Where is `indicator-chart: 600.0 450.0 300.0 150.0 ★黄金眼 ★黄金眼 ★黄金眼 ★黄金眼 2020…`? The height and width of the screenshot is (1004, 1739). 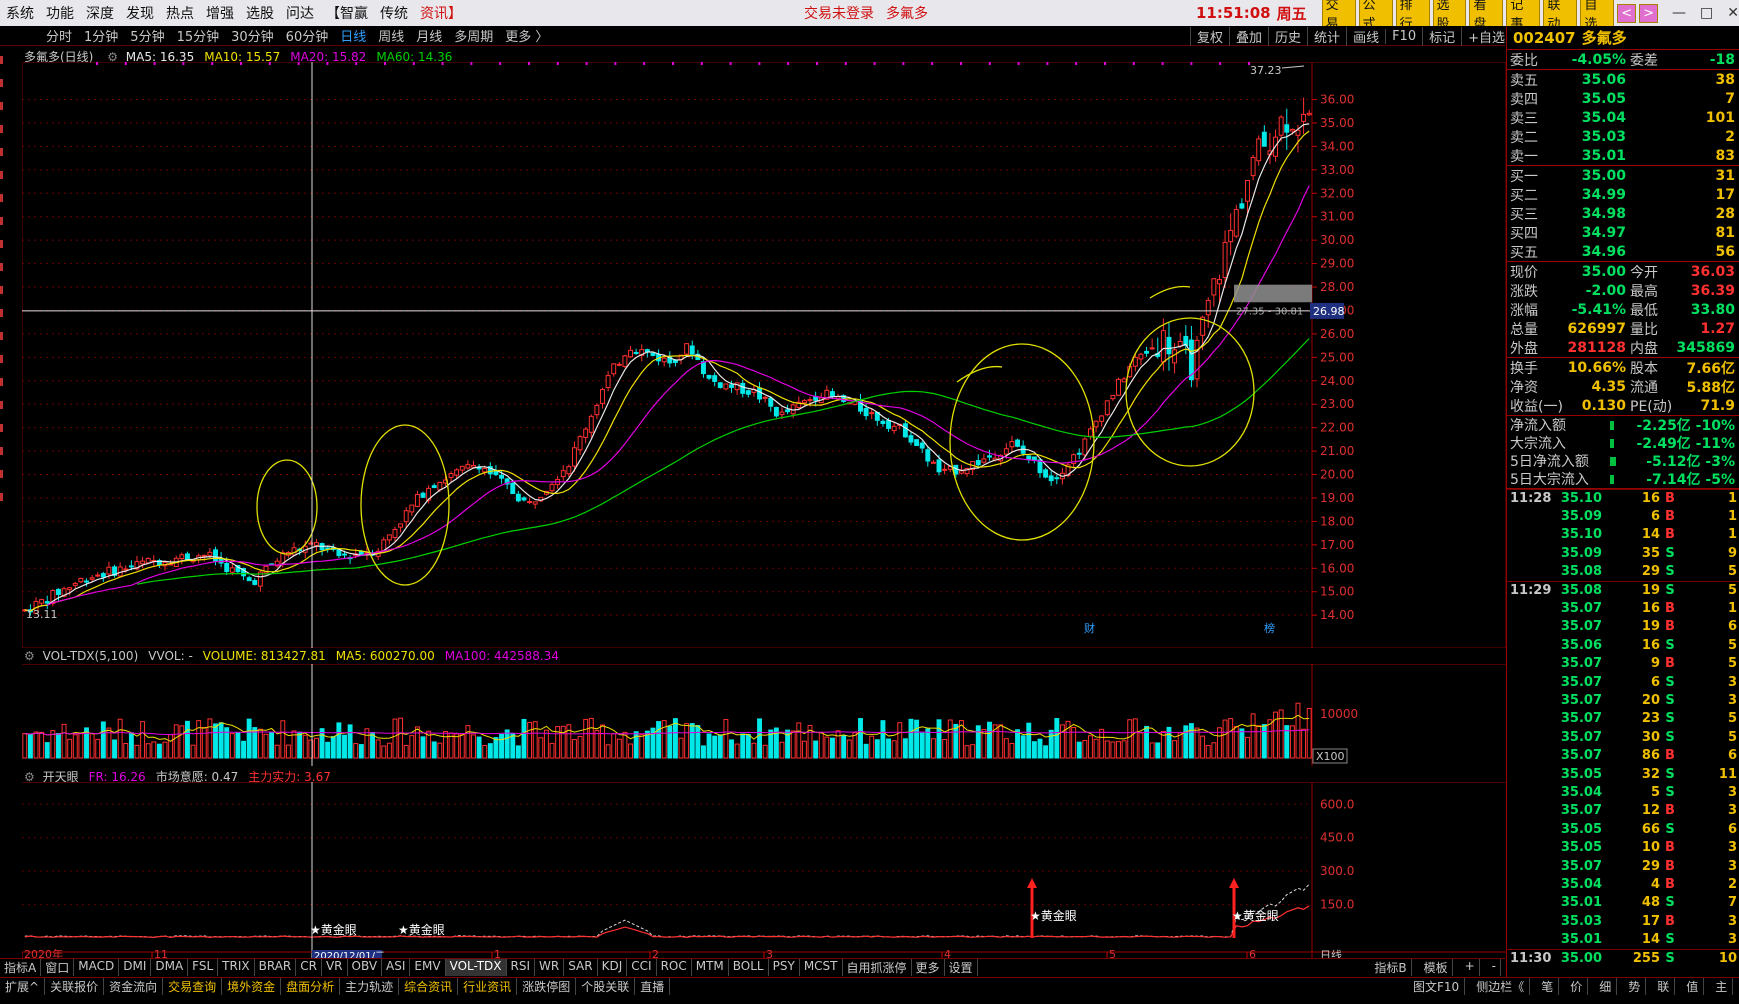 indicator-chart: 600.0 450.0 300.0 150.0 ★黄金眼 ★黄金眼 ★黄金眼 ★黄金眼 2020… is located at coordinates (764, 870).